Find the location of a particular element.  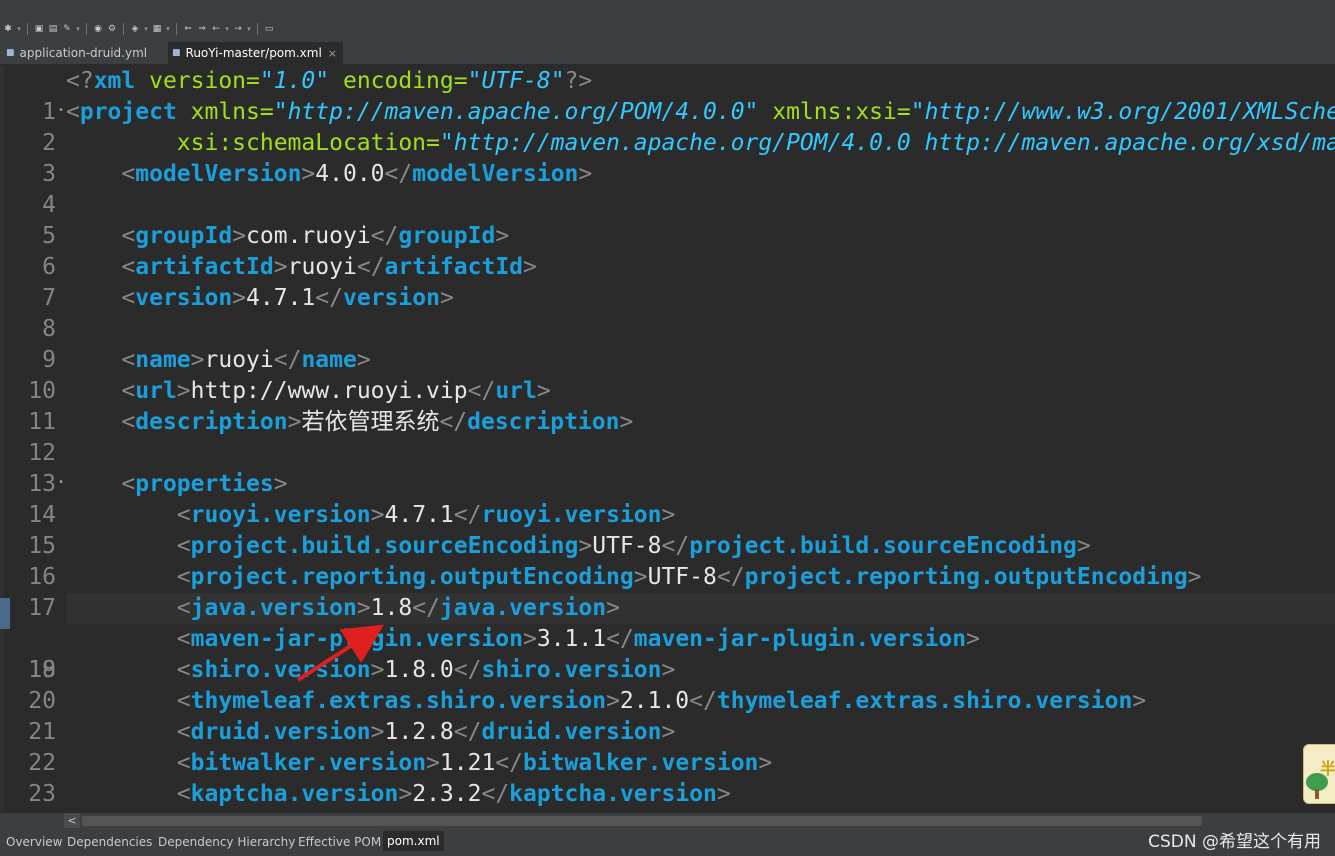

save-icon: ▣ is located at coordinates (39, 29).